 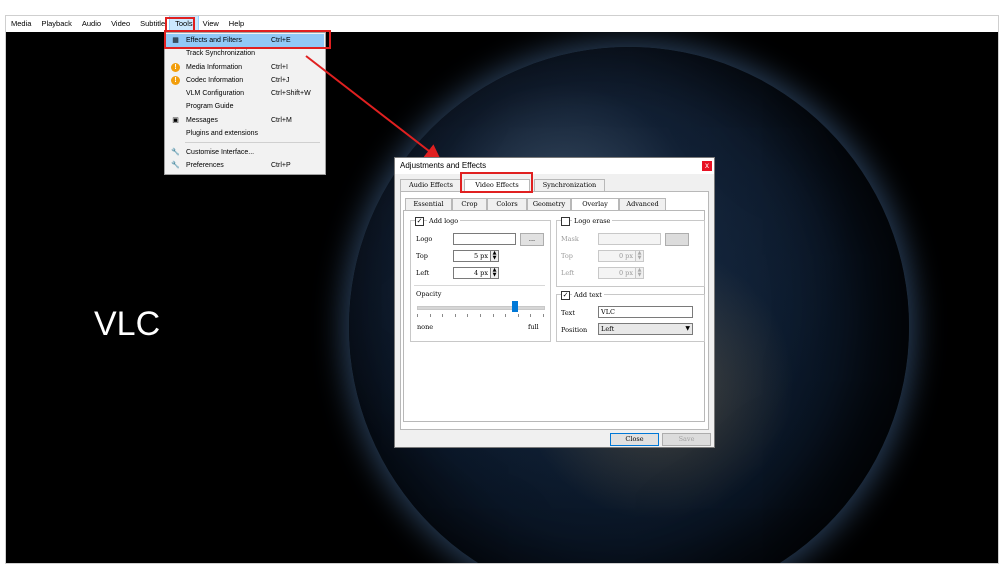 I want to click on video-effects-highlight-box, so click(x=496, y=182).